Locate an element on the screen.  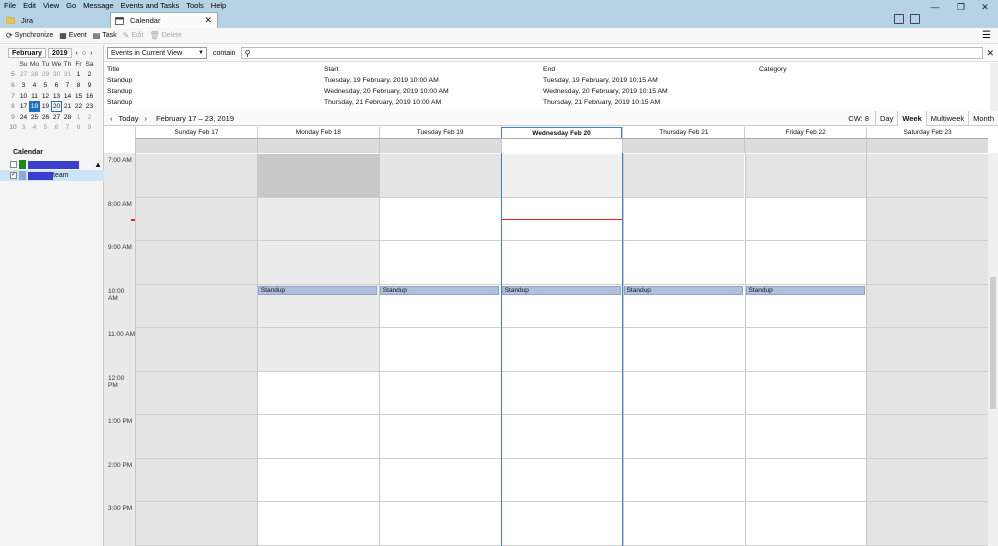
menu-help: Help is located at coordinates (218, 5).